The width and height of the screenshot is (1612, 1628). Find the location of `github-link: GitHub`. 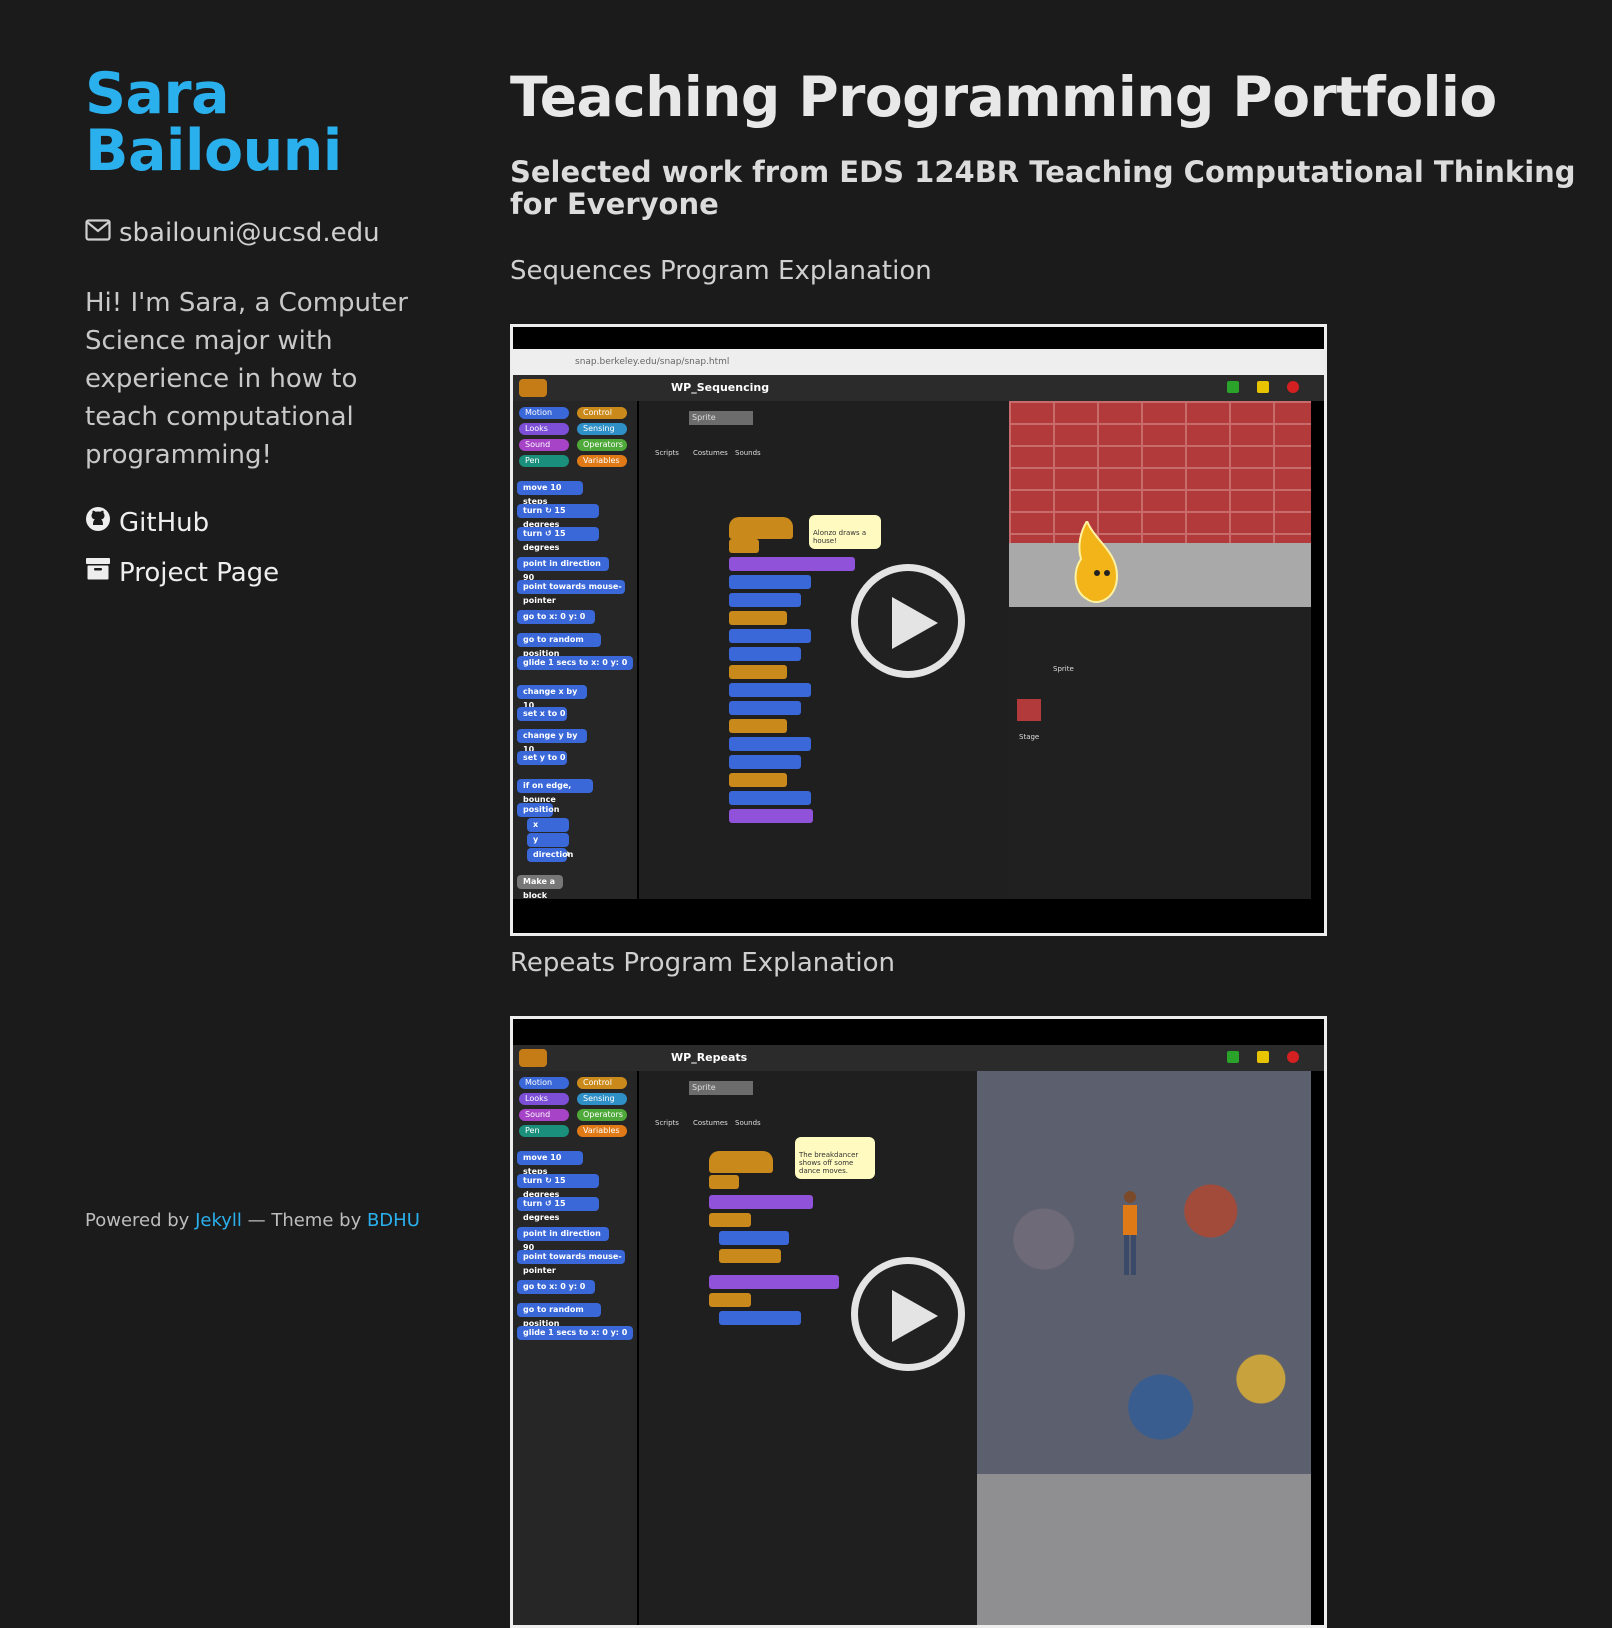

github-link: GitHub is located at coordinates (265, 522).